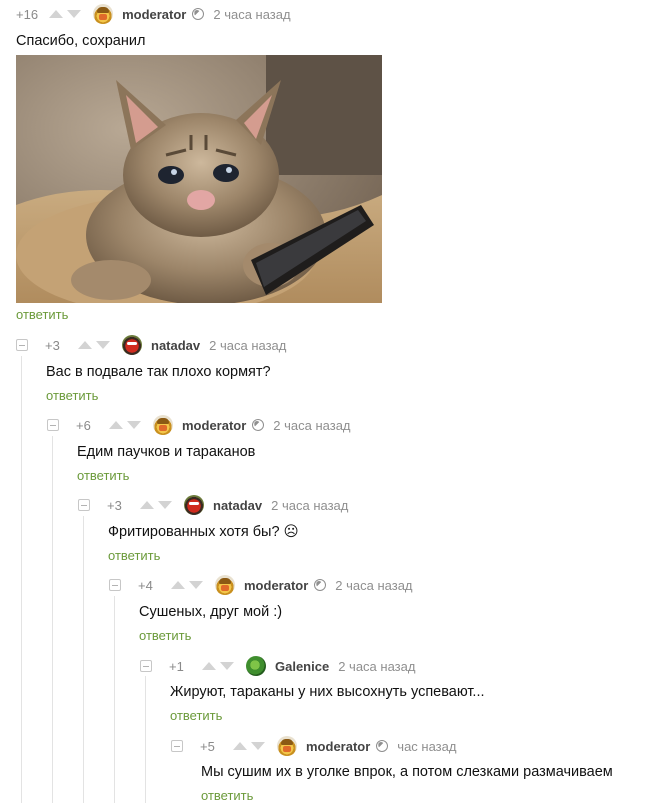  Describe the element at coordinates (426, 746) in the screenshot. I see `comment-time: час назад` at that location.